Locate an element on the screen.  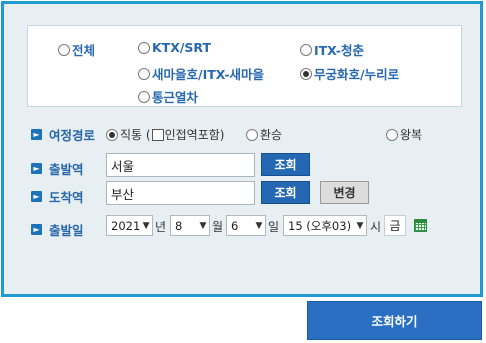
train-type-itx-cheongchun: ITX-청춘 is located at coordinates (332, 49).